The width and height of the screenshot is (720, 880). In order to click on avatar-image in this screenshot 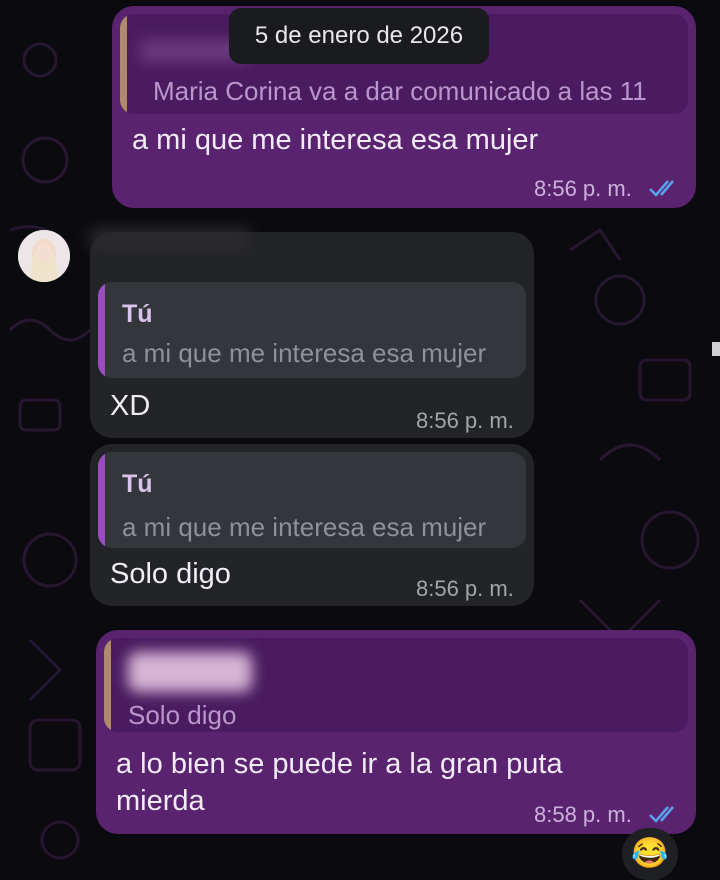, I will do `click(44, 256)`.